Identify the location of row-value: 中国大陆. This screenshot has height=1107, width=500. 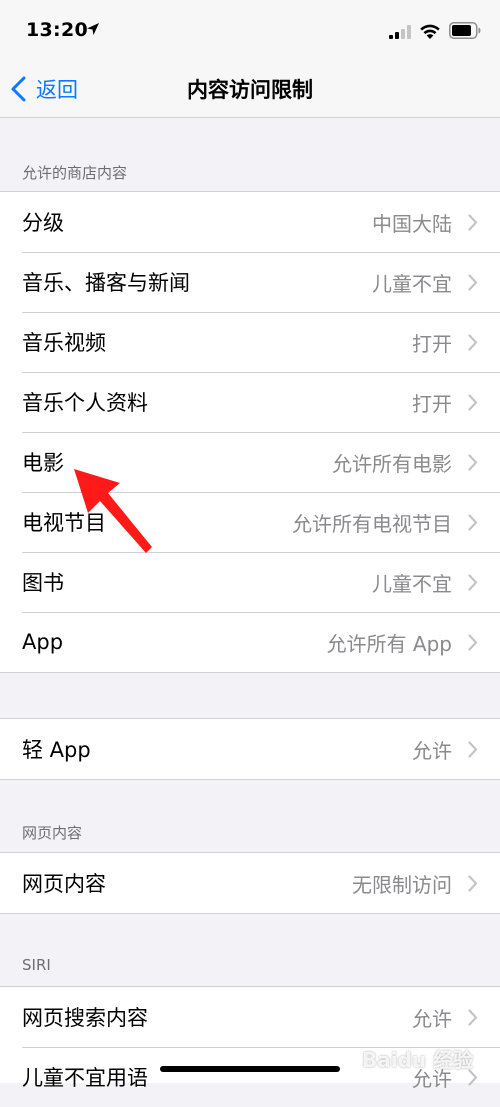
(412, 223).